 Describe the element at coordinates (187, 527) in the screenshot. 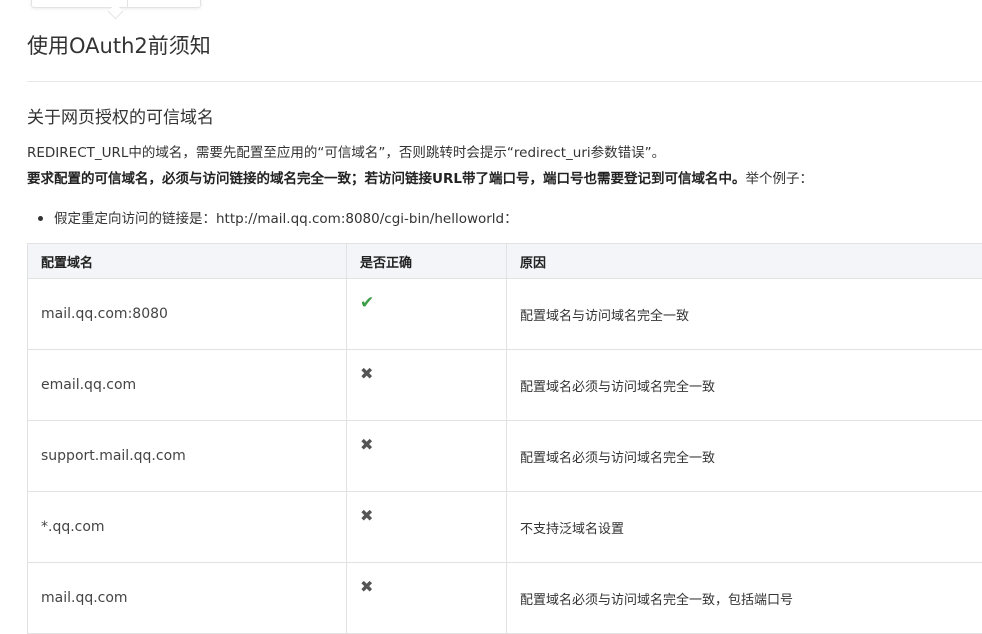

I see `cell-domain: *.qq.com` at that location.